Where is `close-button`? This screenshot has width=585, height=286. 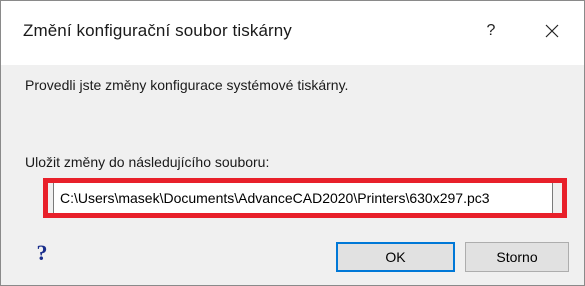 close-button is located at coordinates (552, 31).